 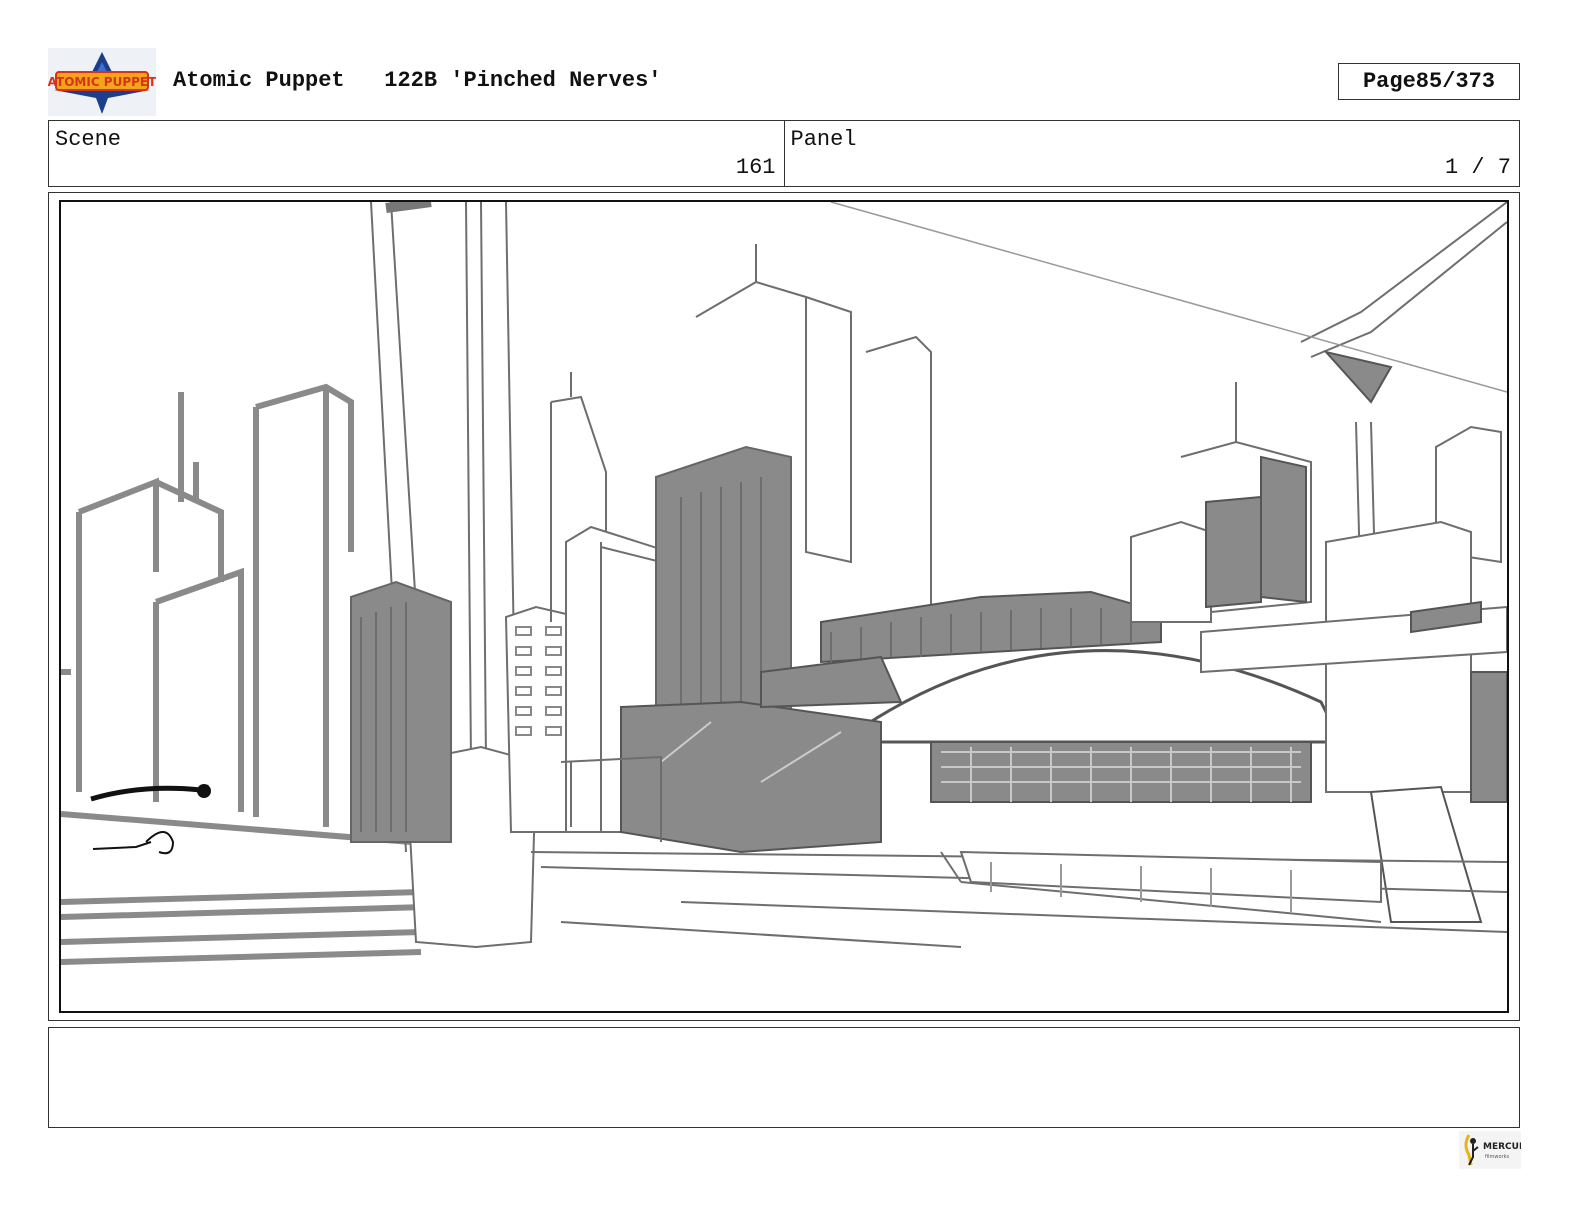 What do you see at coordinates (784, 1077) in the screenshot?
I see `panel-notes-box` at bounding box center [784, 1077].